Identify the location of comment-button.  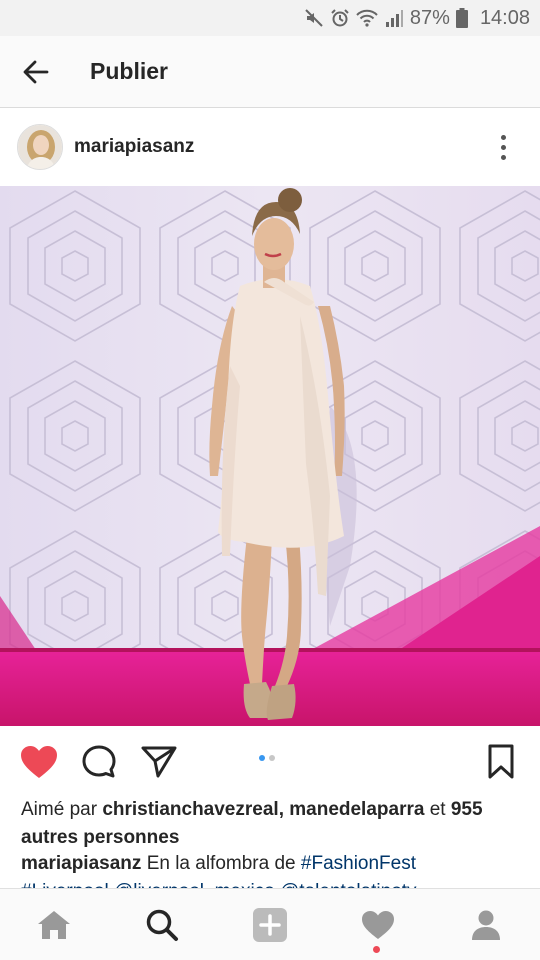
(99, 762).